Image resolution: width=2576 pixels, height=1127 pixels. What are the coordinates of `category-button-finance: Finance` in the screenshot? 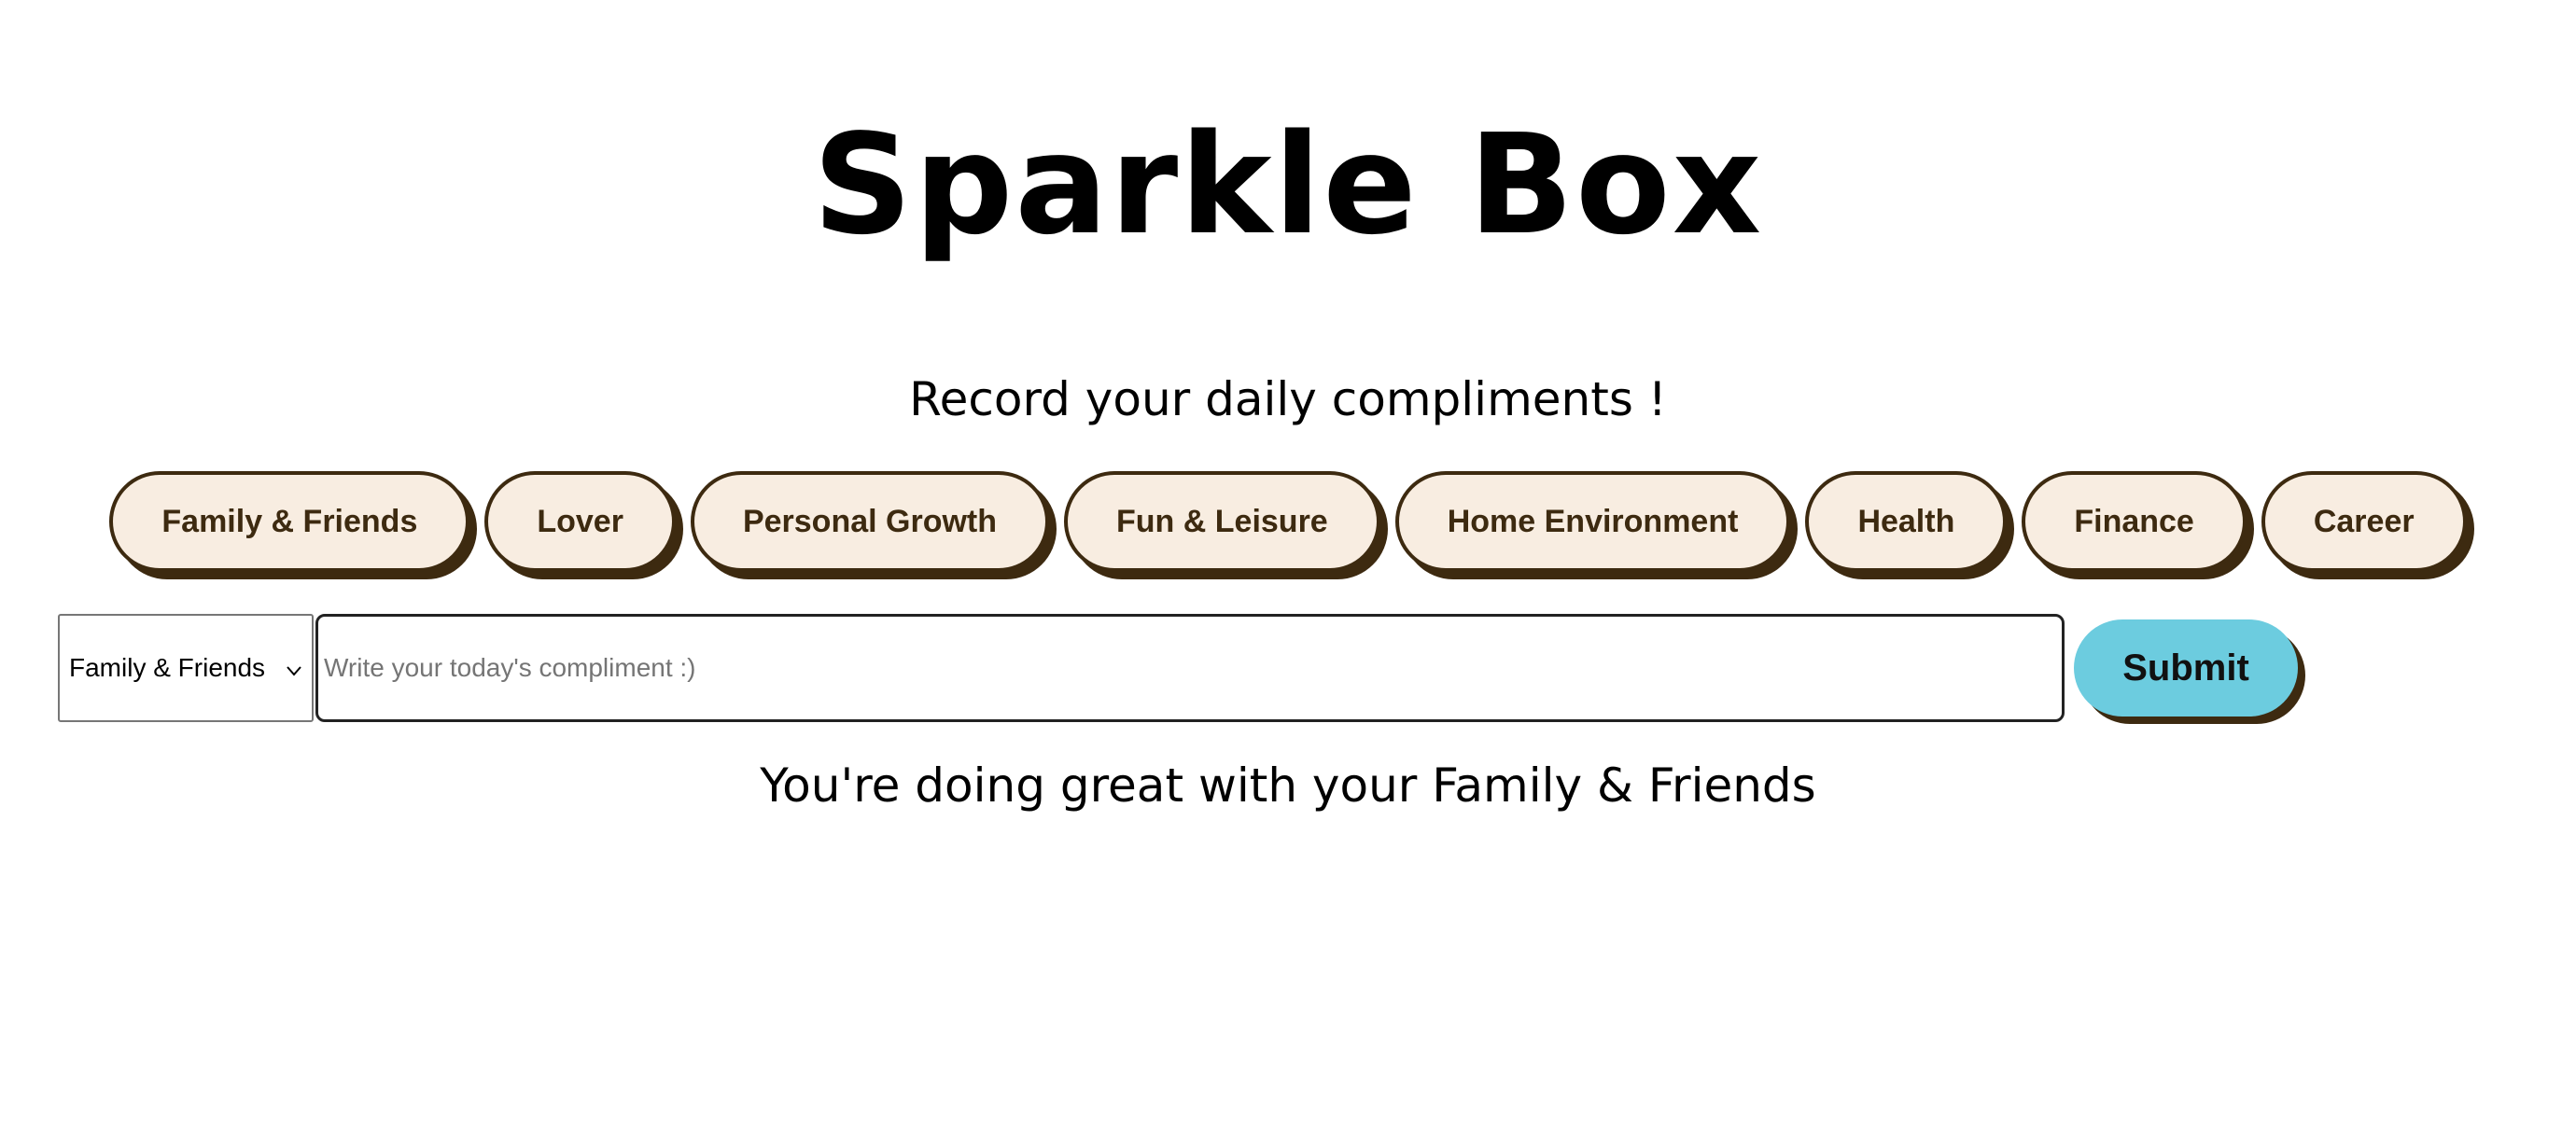 It's located at (2134, 521).